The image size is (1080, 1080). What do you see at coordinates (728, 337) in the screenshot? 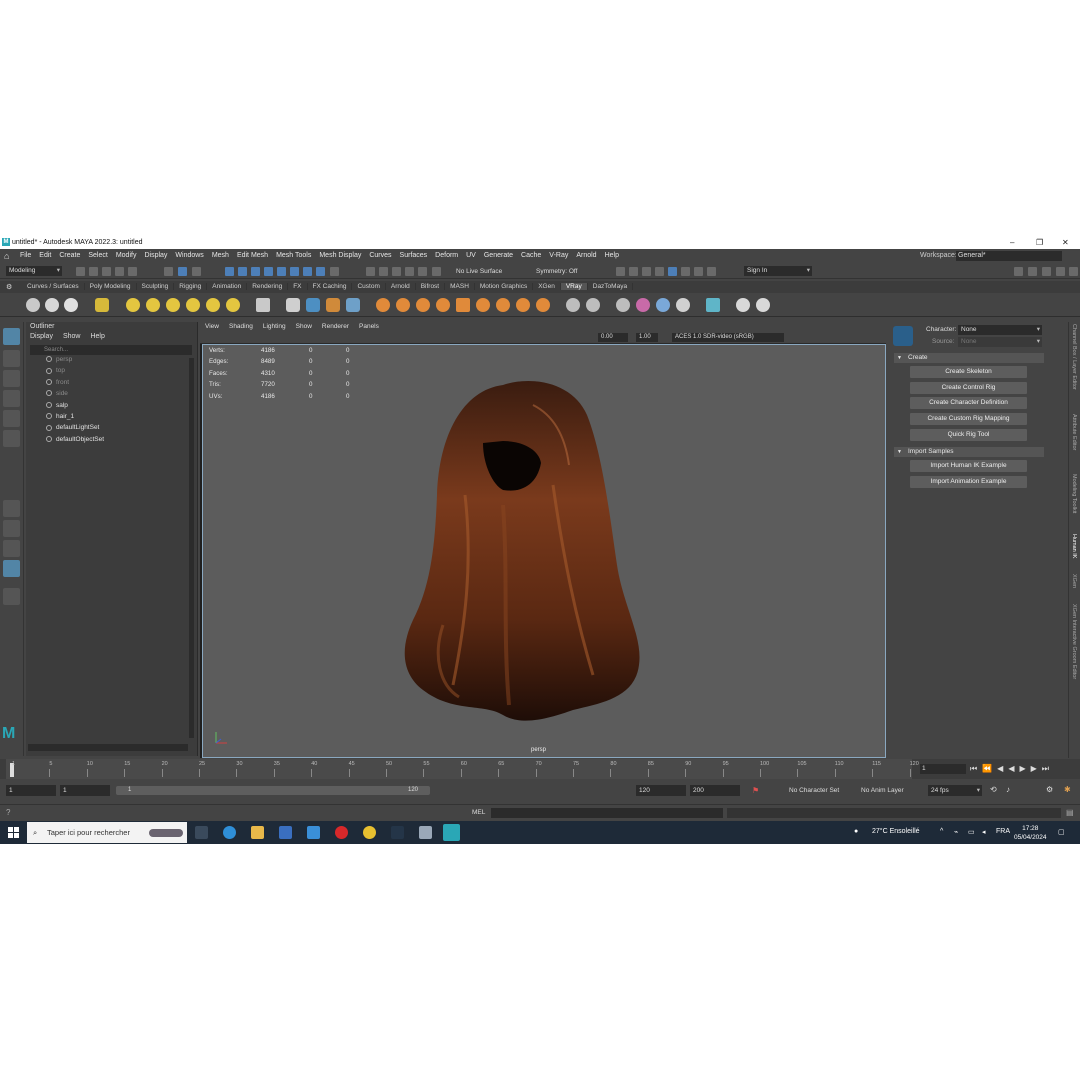
I see `colorspace-dropdown: ACES 1.0 SDR-video (sRGB)` at bounding box center [728, 337].